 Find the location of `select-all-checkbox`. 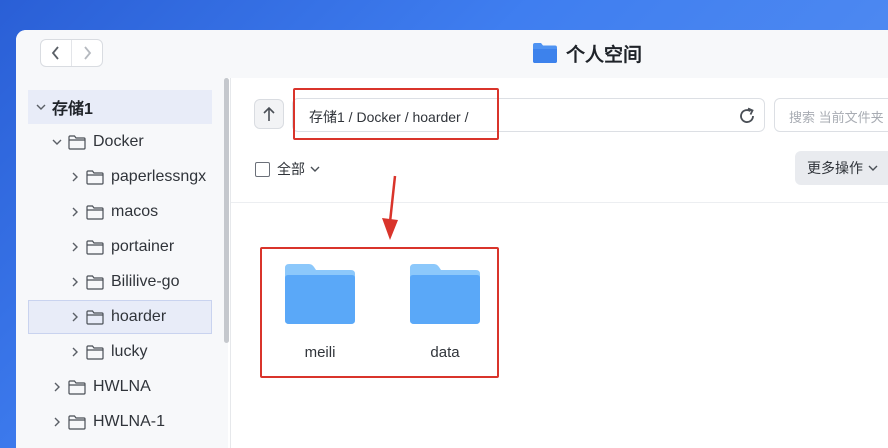

select-all-checkbox is located at coordinates (262, 169).